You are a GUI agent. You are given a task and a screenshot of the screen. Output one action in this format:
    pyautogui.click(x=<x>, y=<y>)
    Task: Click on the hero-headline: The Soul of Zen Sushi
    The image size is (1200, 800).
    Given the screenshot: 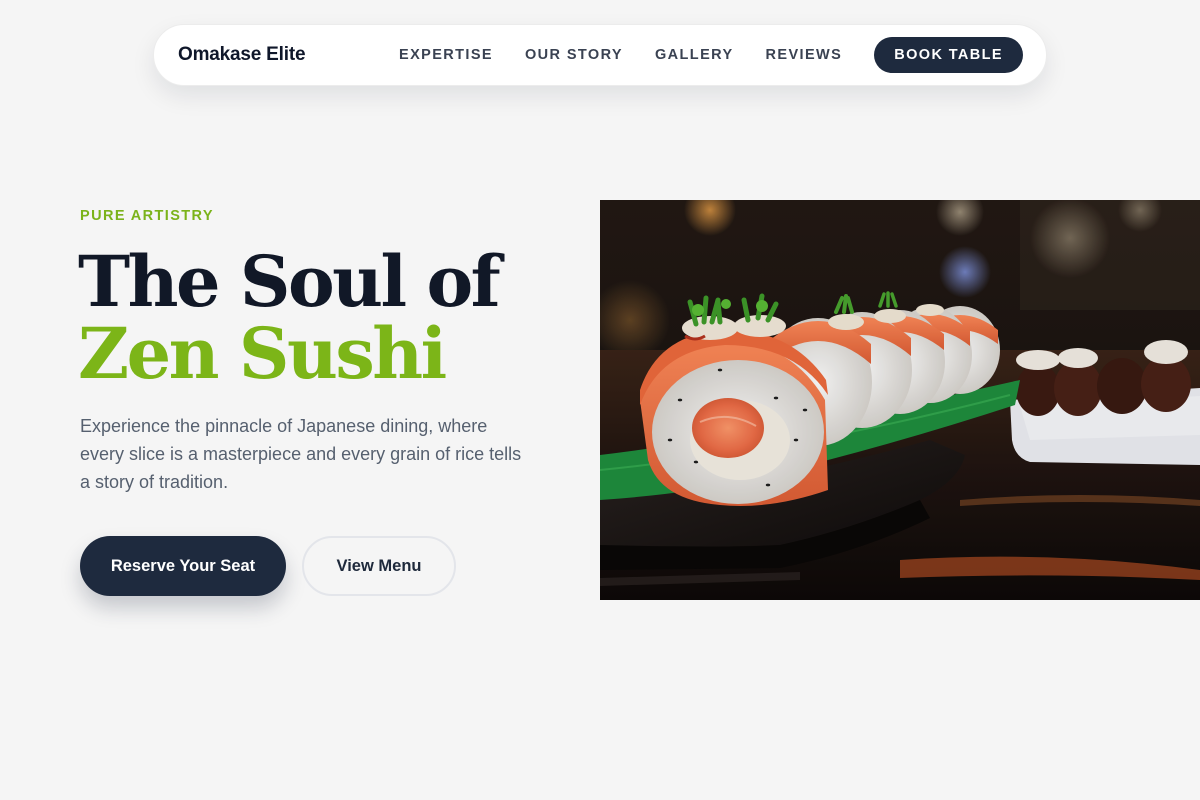 What is the action you would take?
    pyautogui.click(x=289, y=317)
    